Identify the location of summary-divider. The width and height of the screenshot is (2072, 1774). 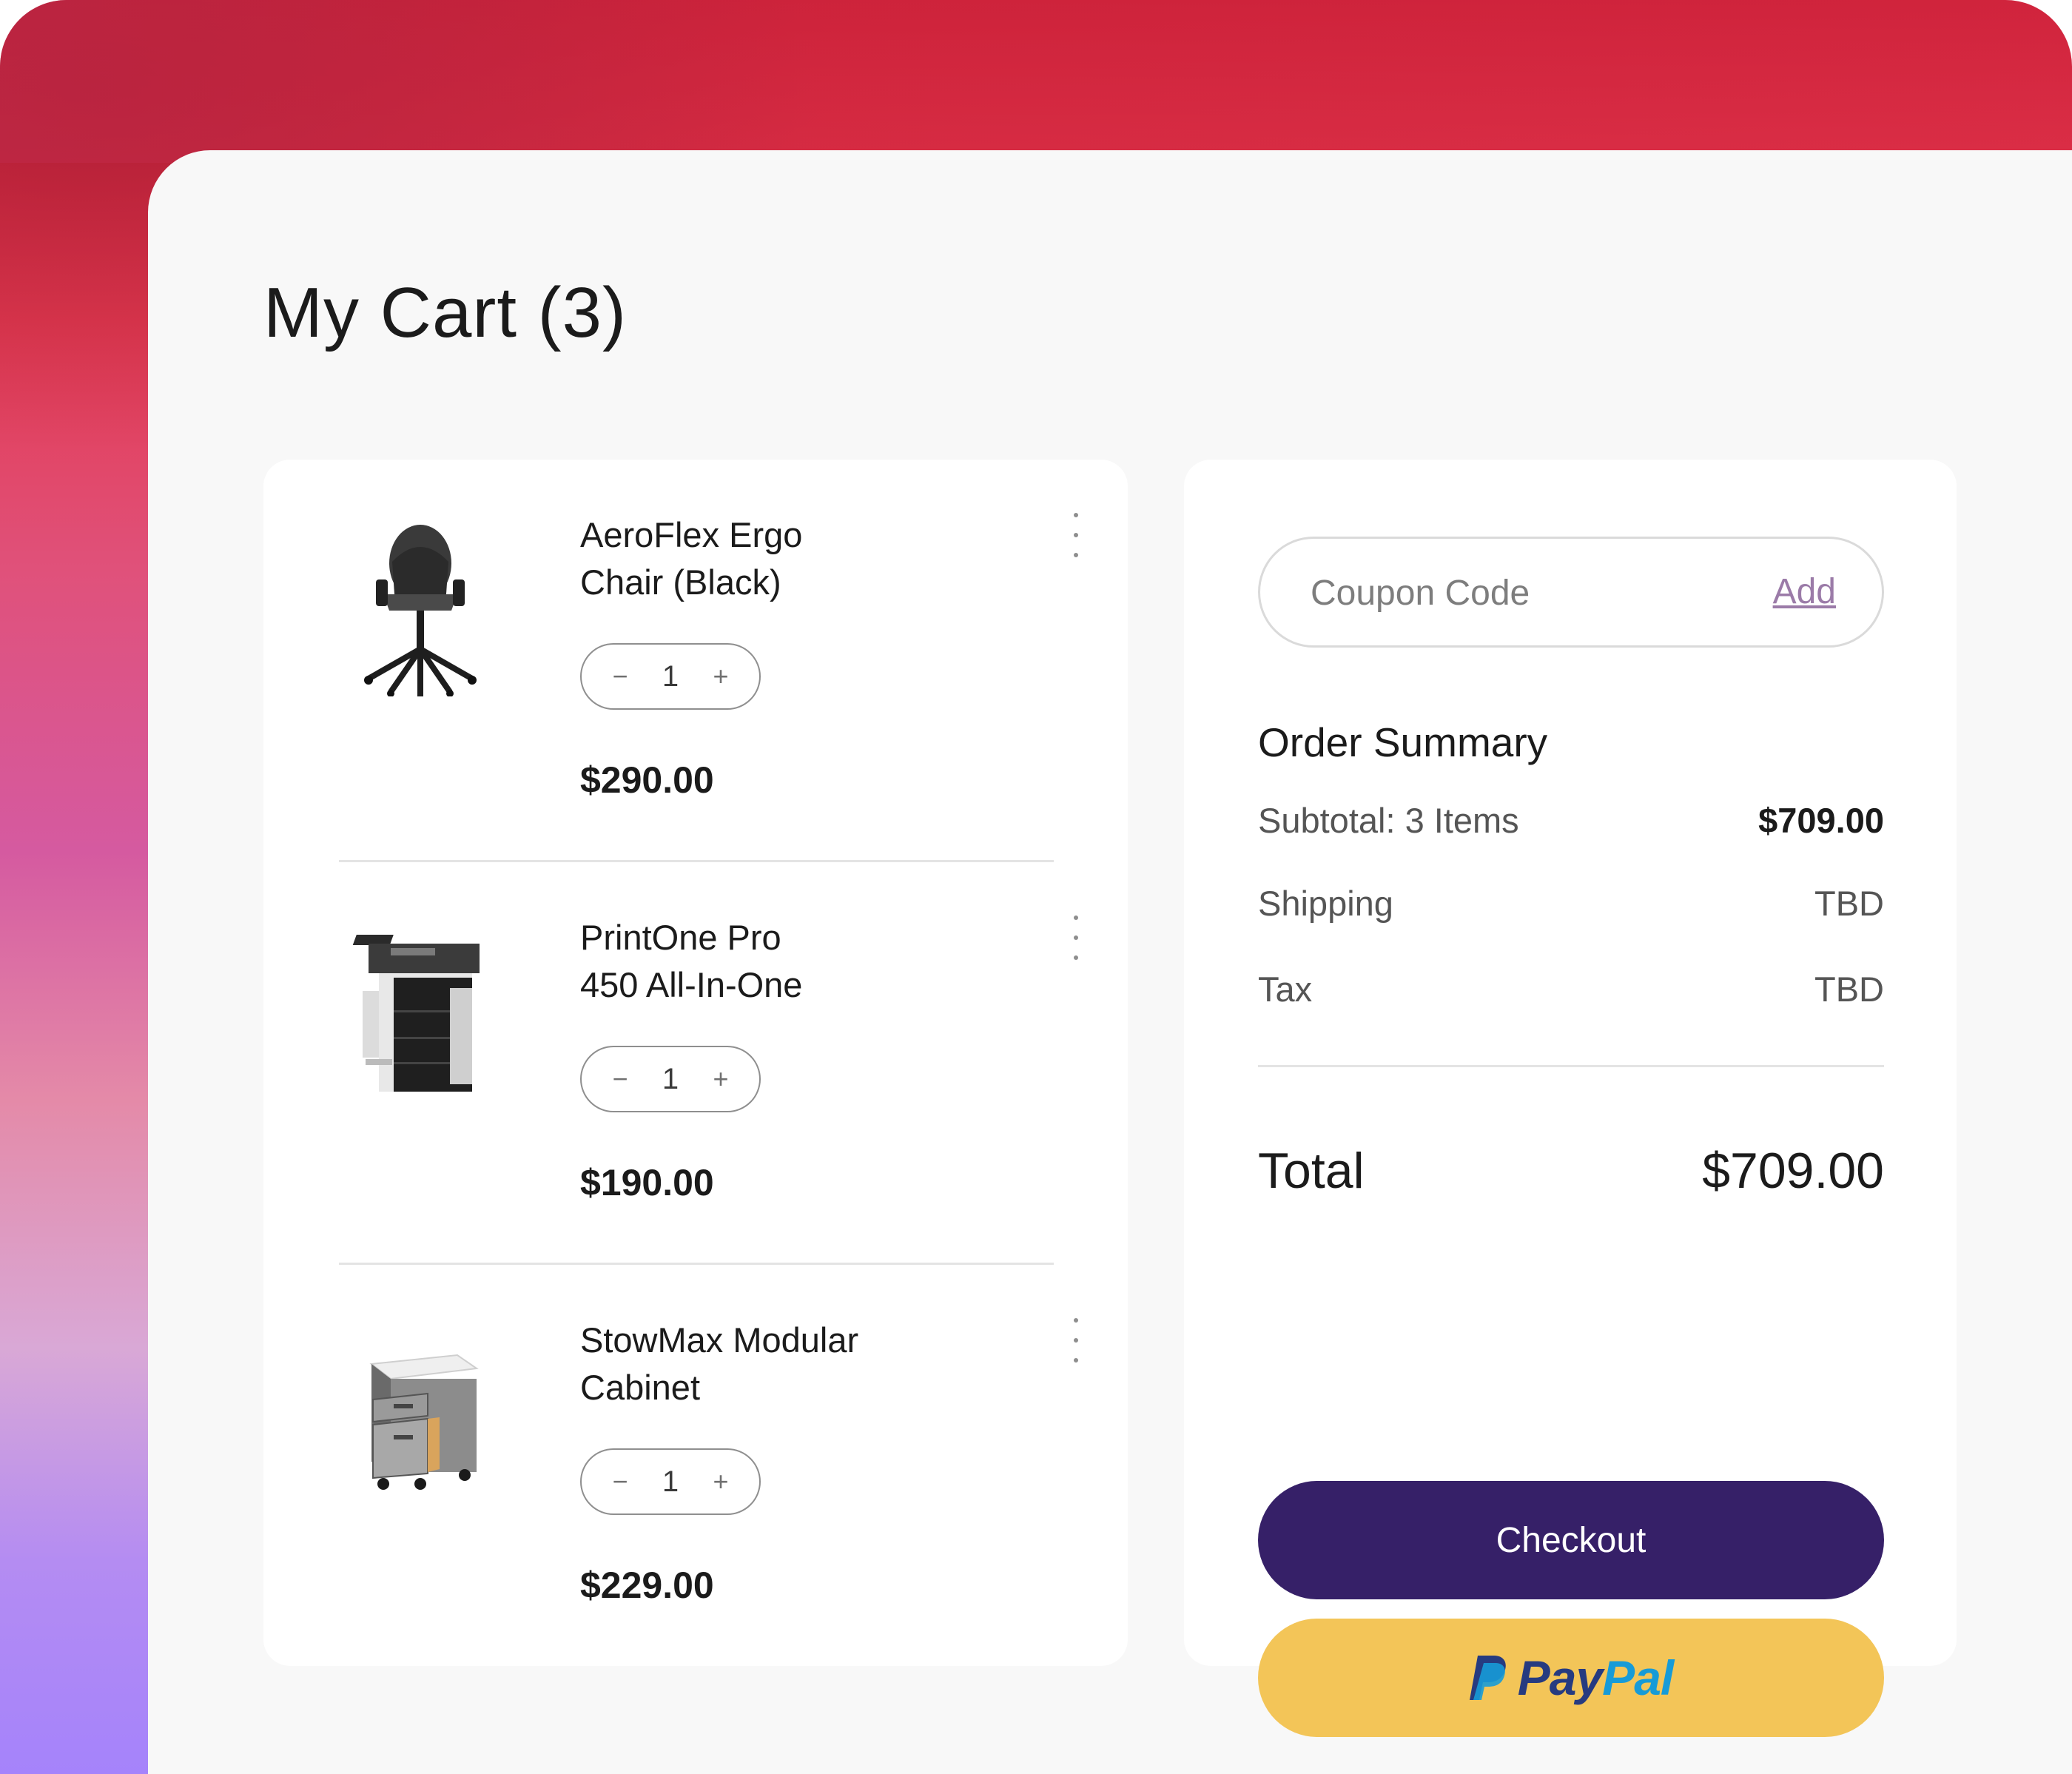
(1571, 1066).